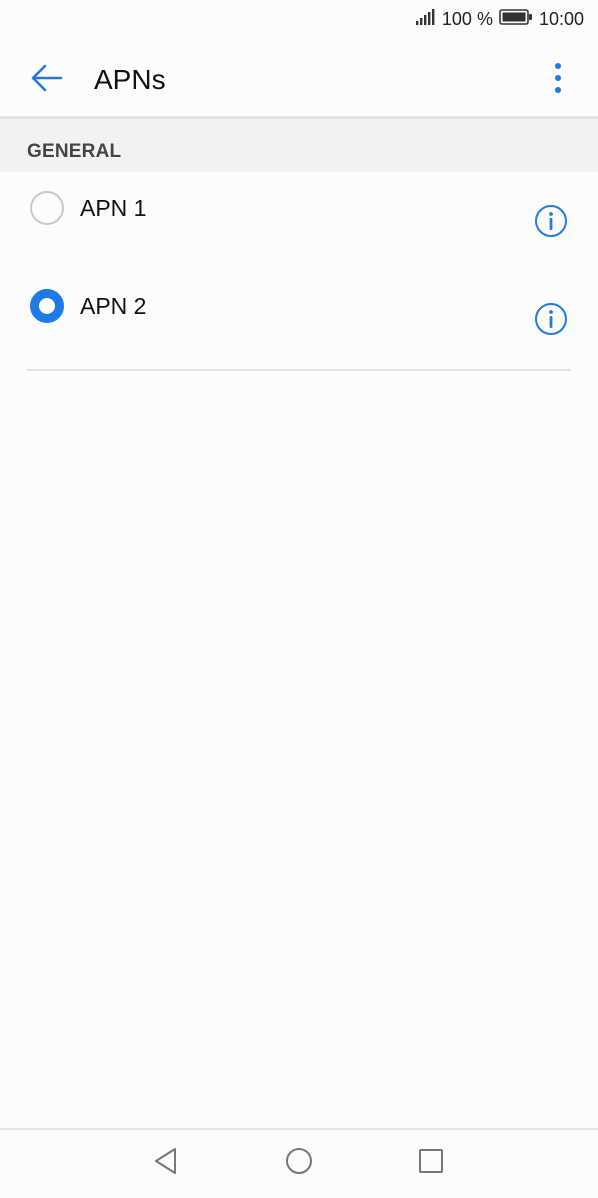  What do you see at coordinates (113, 208) in the screenshot?
I see `apn-label: APN 1` at bounding box center [113, 208].